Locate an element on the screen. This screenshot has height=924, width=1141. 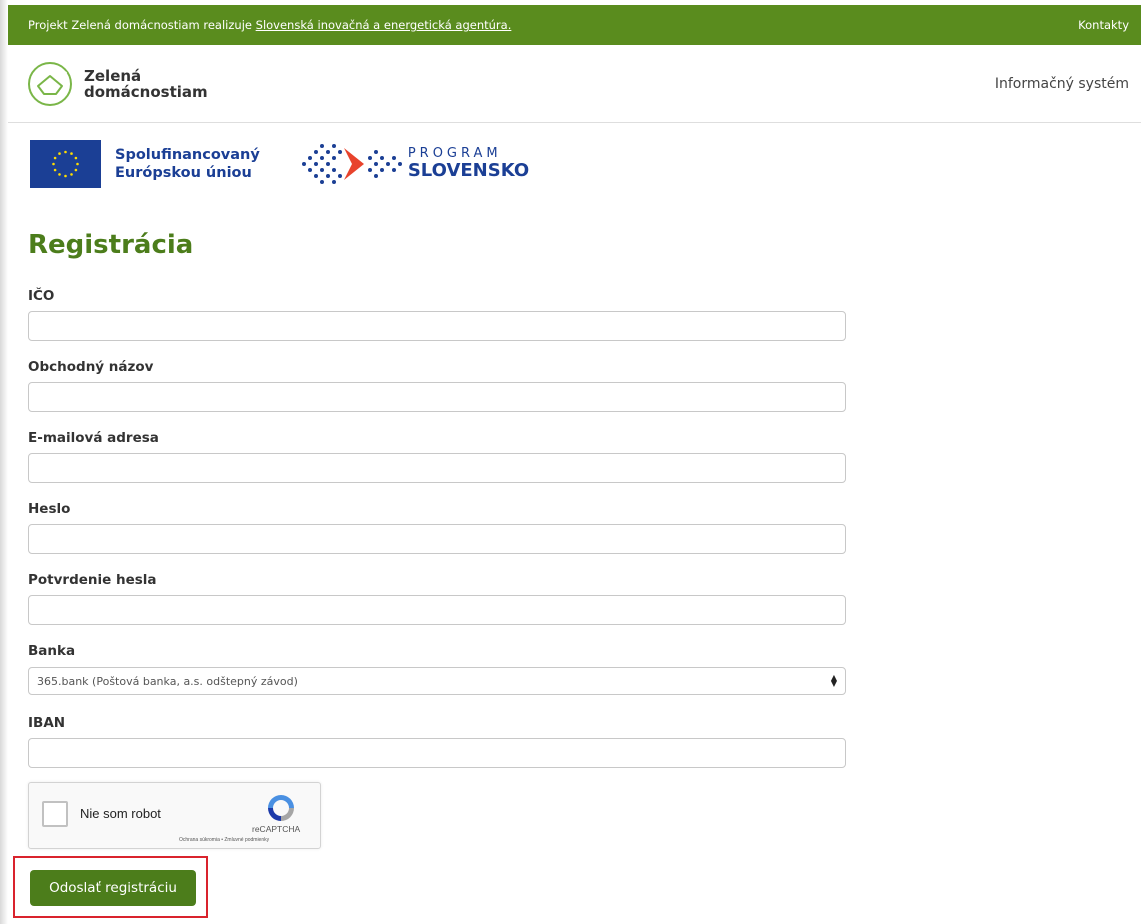
page-title: Registrácia is located at coordinates (111, 245).